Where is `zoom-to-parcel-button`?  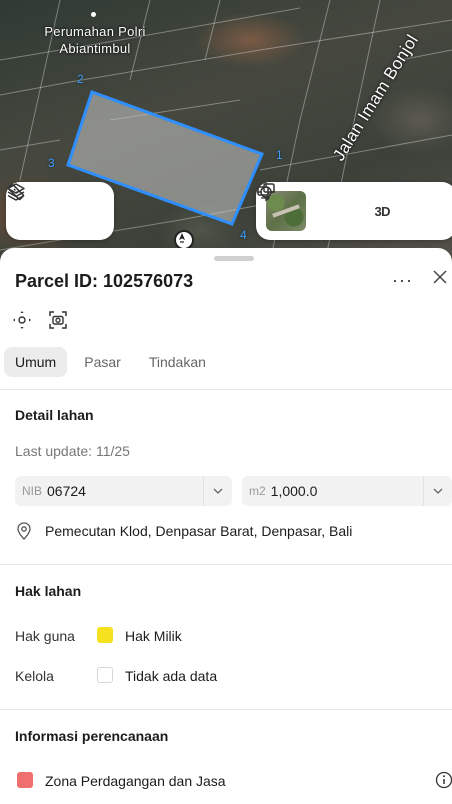
zoom-to-parcel-button is located at coordinates (22, 322).